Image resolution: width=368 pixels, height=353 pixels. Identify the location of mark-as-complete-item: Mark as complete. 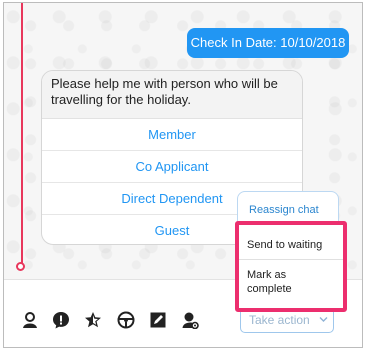
(282, 282).